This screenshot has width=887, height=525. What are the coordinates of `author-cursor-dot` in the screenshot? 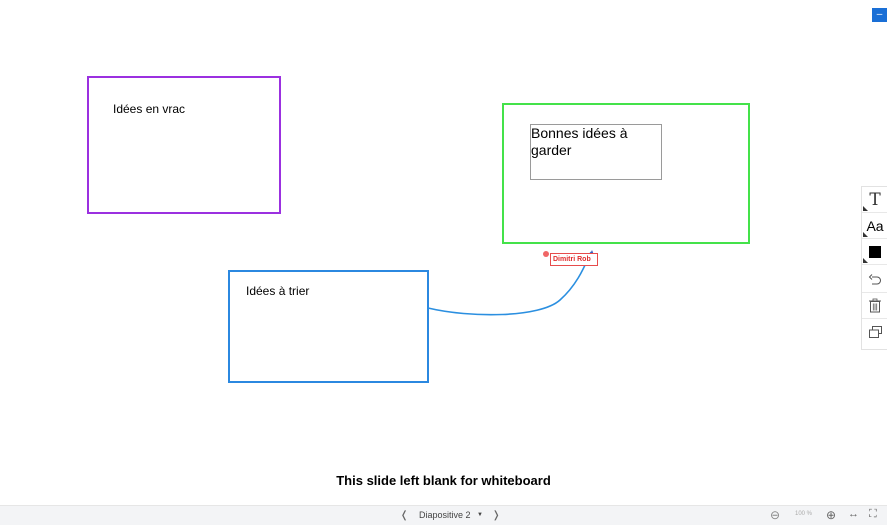 It's located at (546, 254).